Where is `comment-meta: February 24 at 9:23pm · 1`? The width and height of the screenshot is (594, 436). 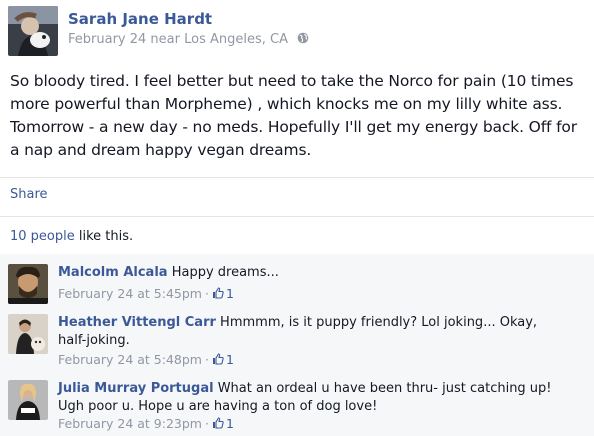
comment-meta: February 24 at 9:23pm · 1 is located at coordinates (146, 423).